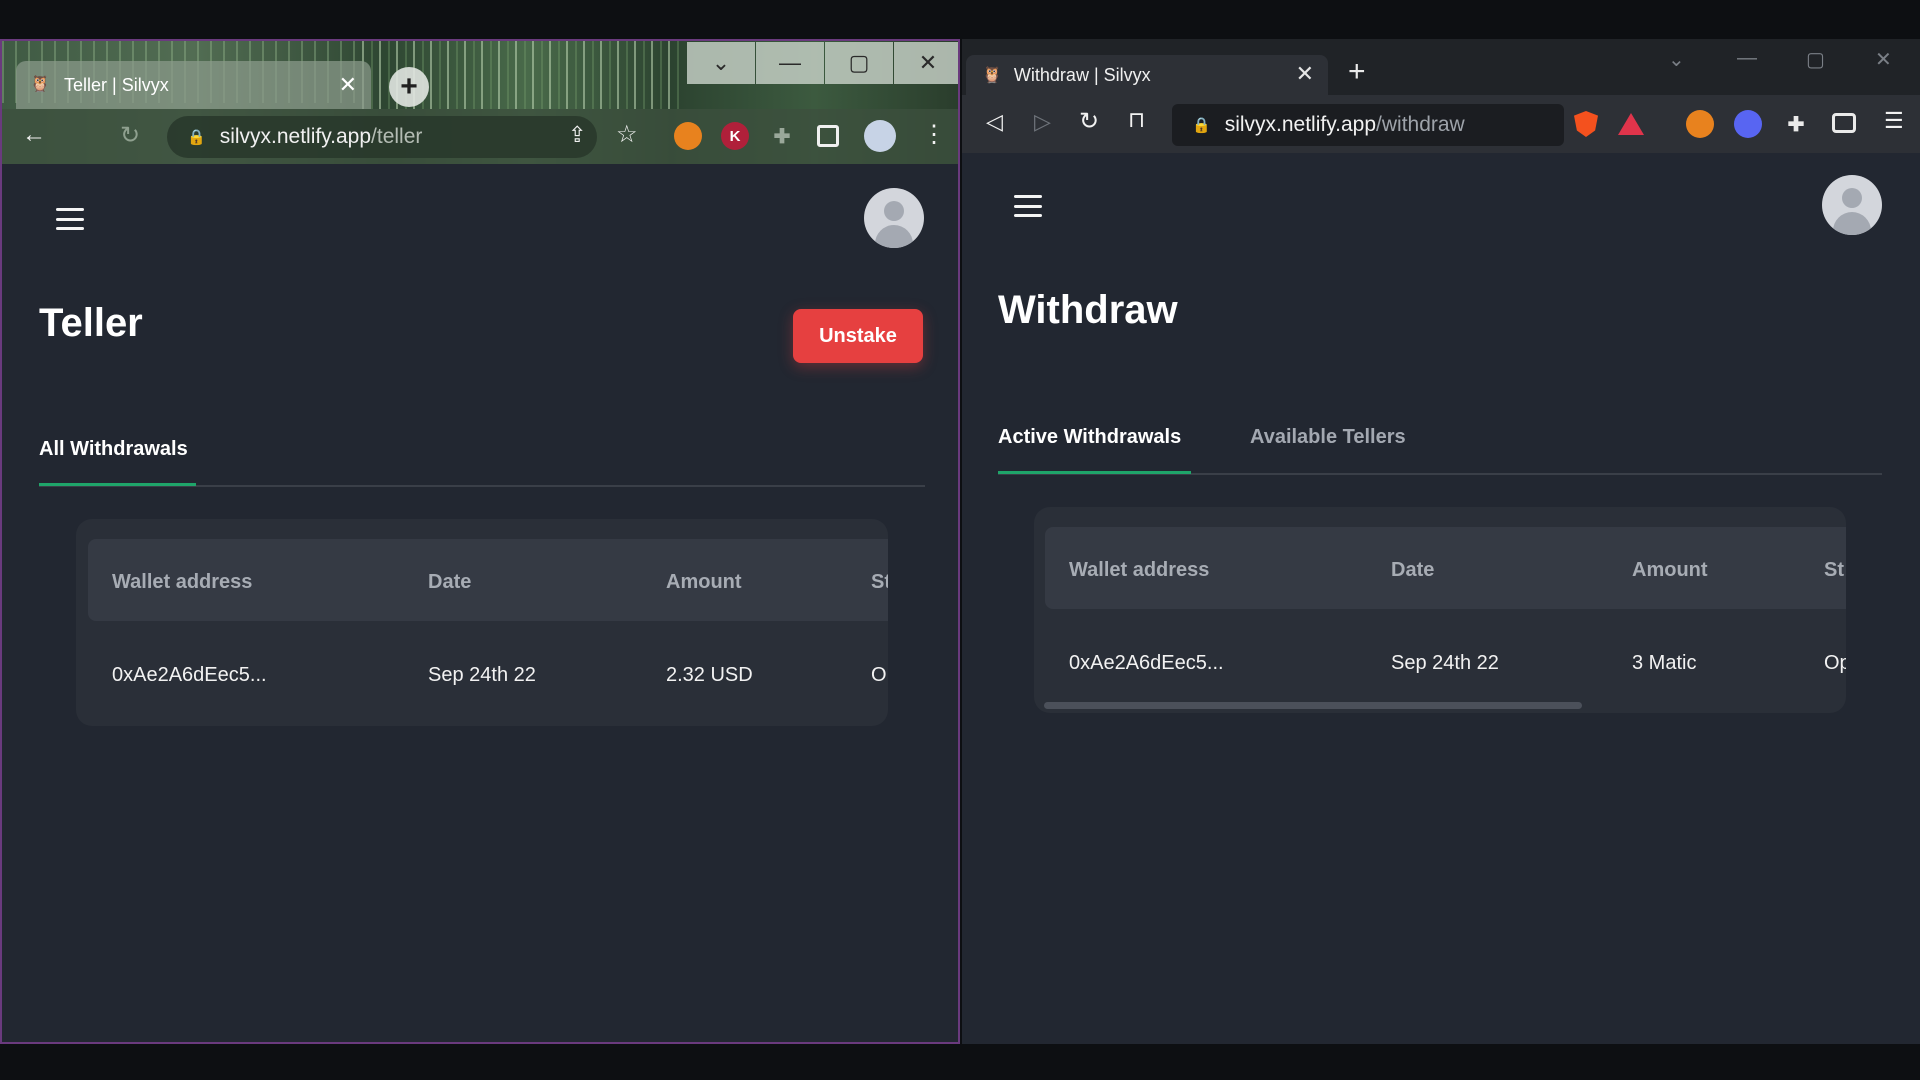 This screenshot has width=1920, height=1080. What do you see at coordinates (858, 336) in the screenshot?
I see `unstake-button: Unstake` at bounding box center [858, 336].